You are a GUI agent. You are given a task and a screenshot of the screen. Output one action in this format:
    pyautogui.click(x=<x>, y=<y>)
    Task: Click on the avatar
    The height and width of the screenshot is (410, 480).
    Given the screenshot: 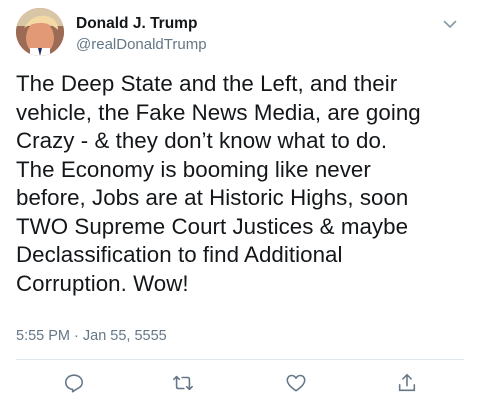 What is the action you would take?
    pyautogui.click(x=40, y=32)
    